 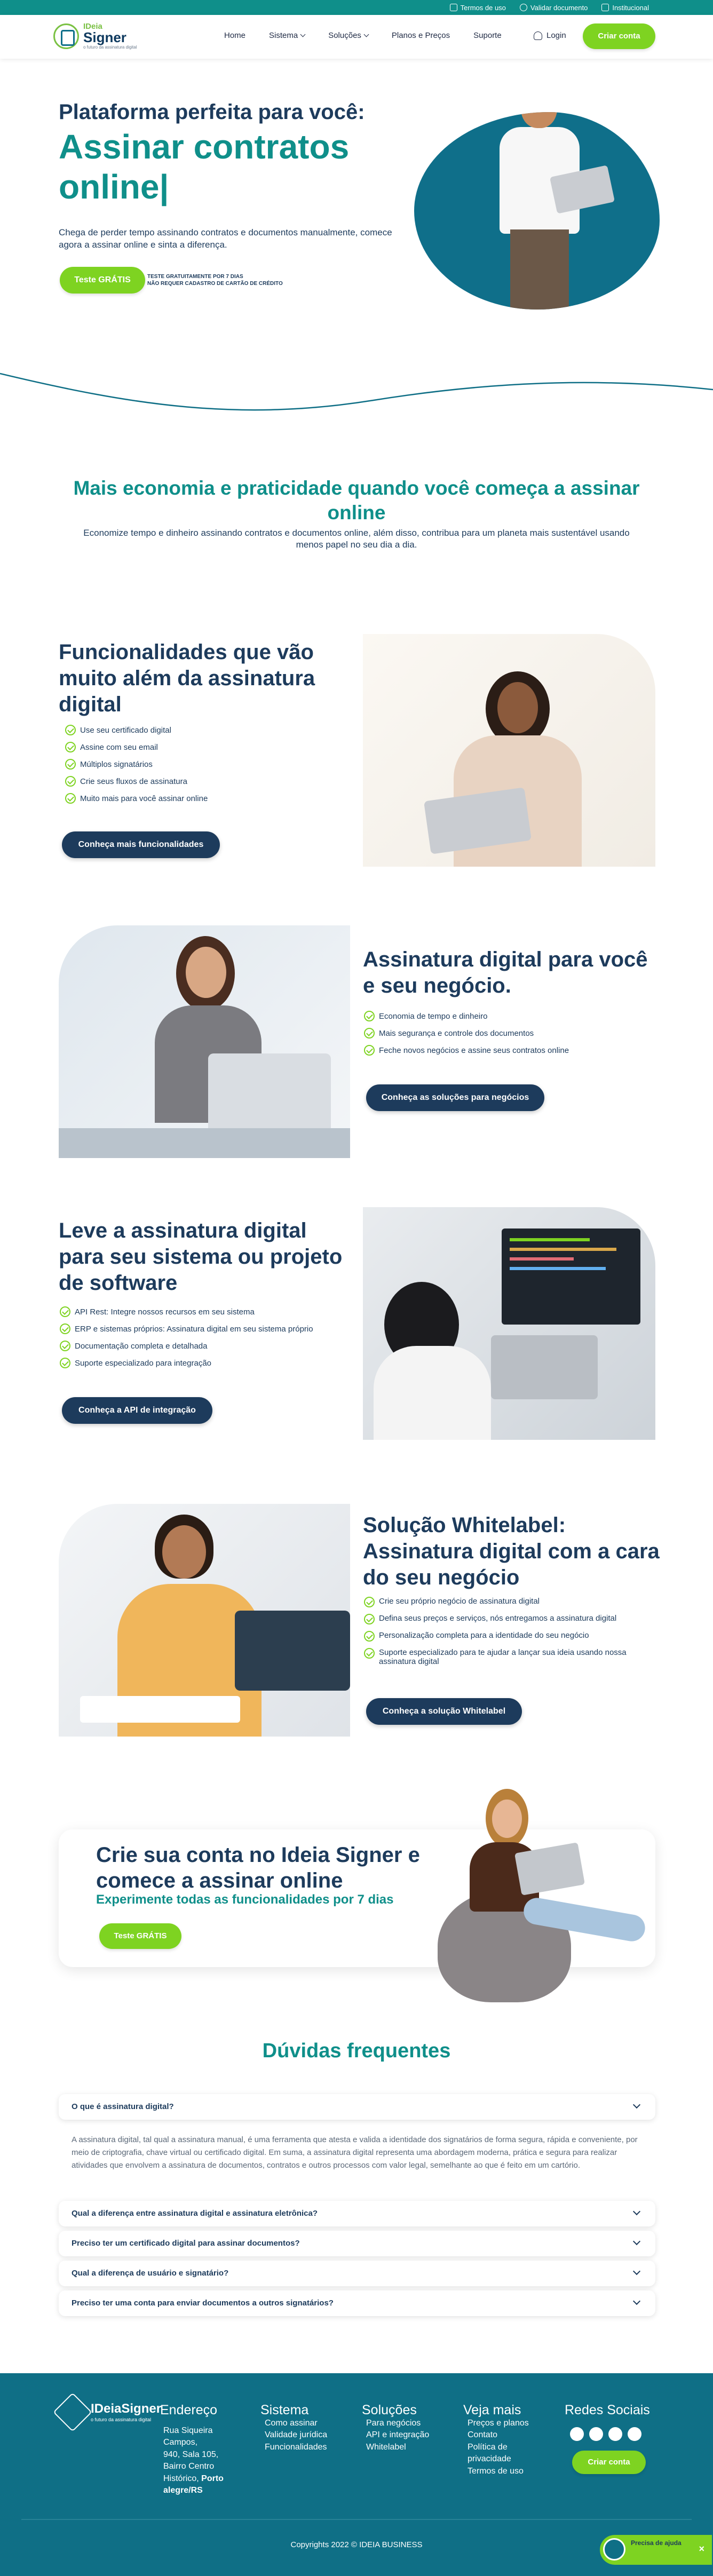 I want to click on footer-link: Para negócios, so click(x=397, y=2423).